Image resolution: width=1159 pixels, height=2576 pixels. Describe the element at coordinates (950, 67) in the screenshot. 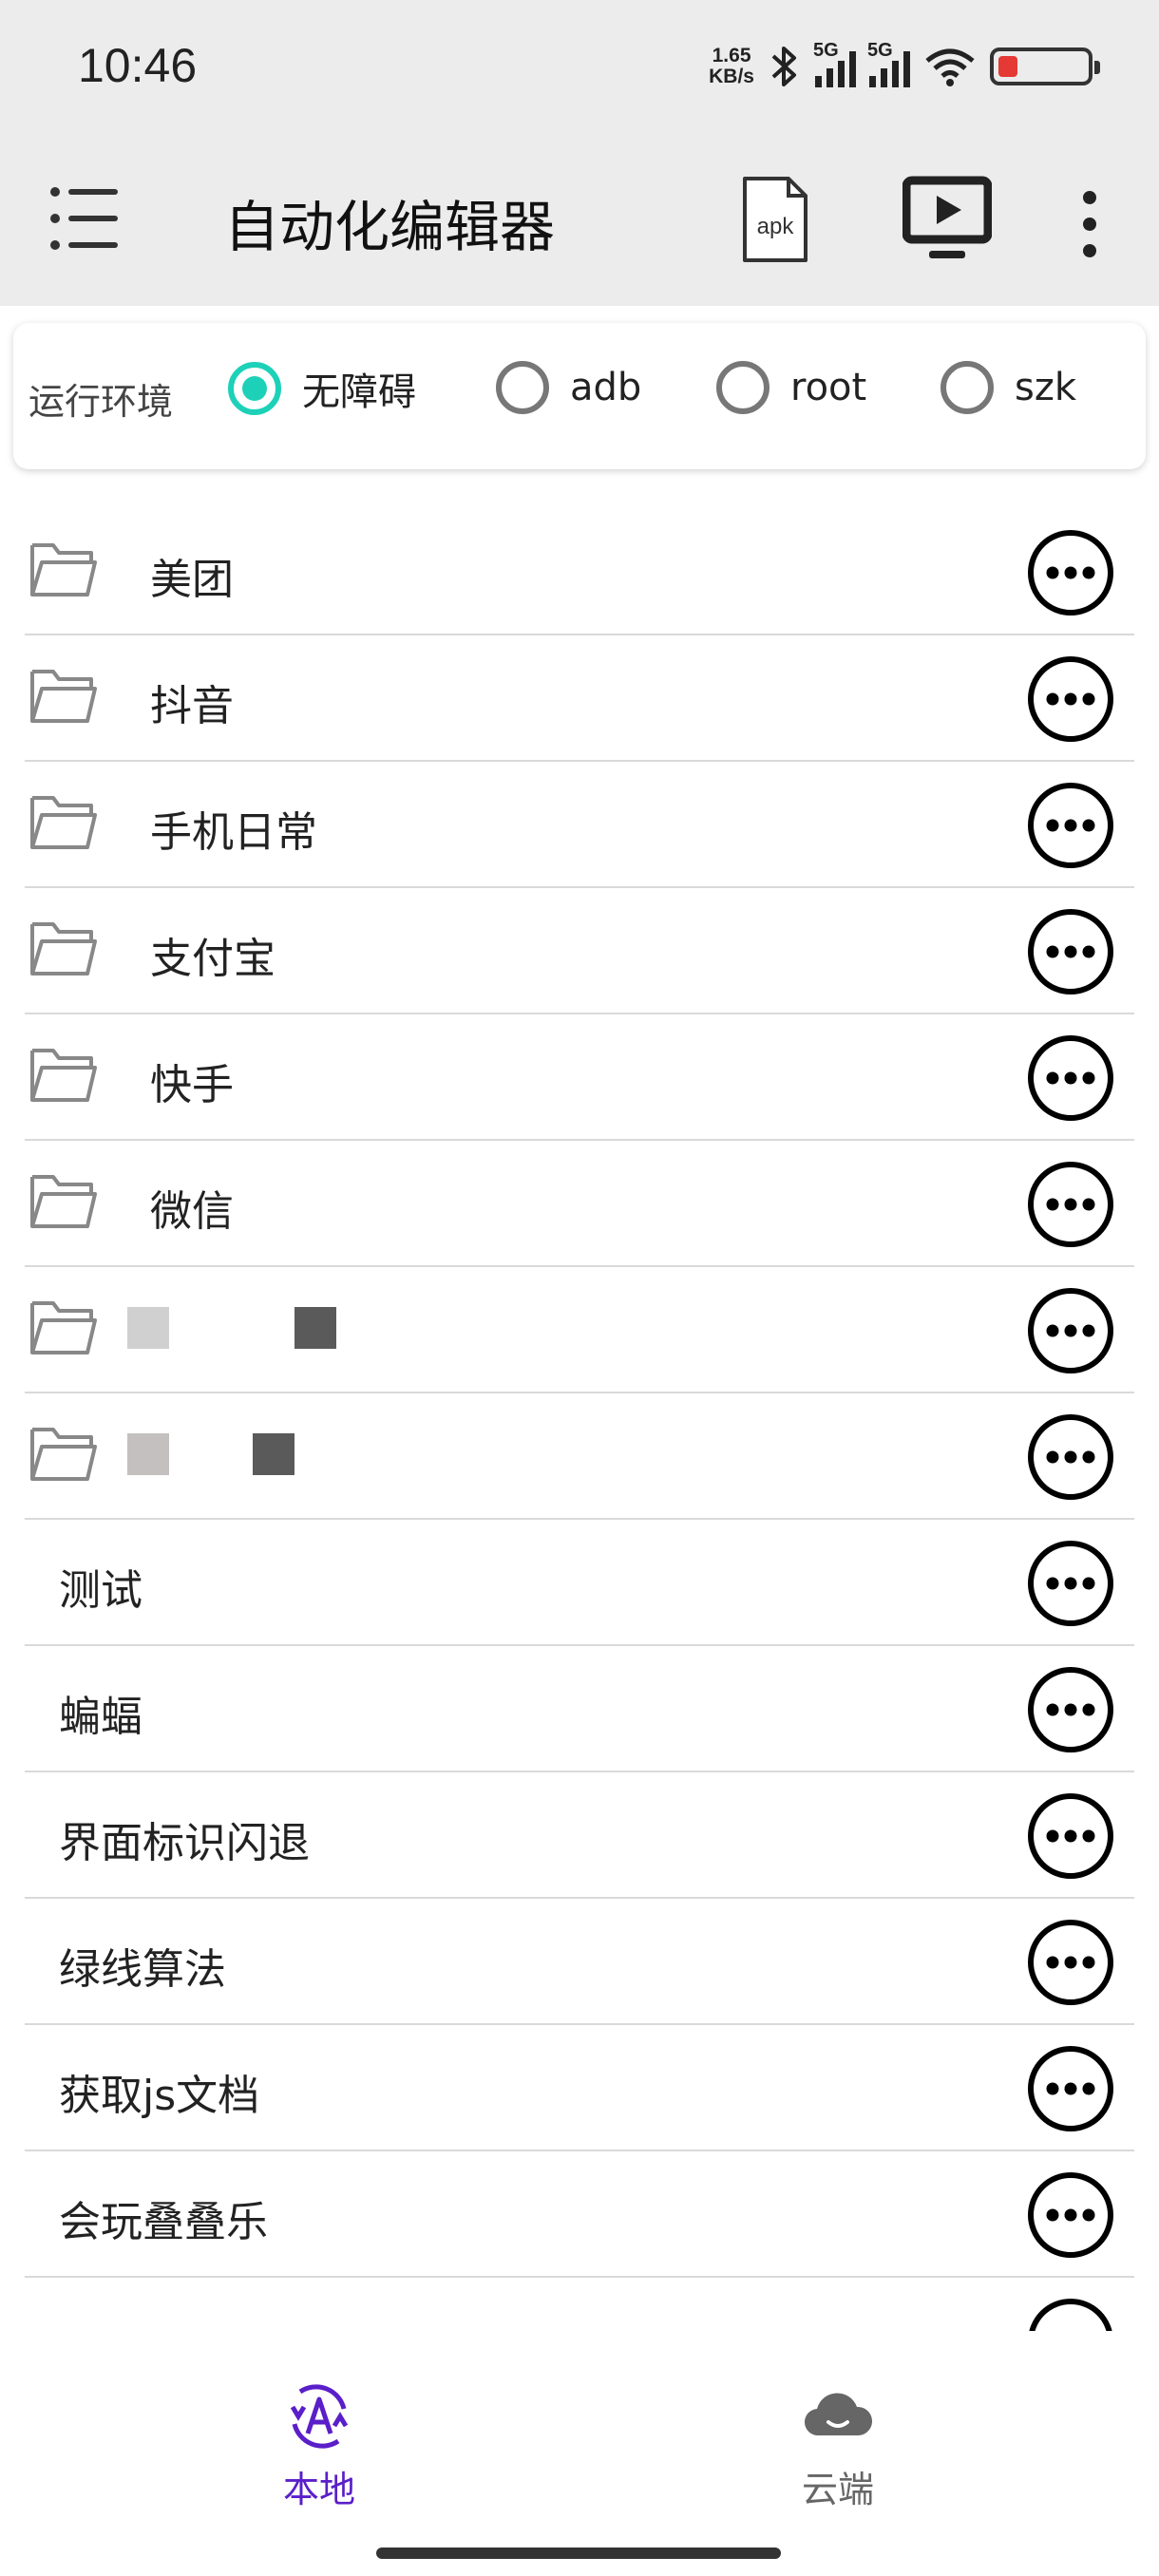

I see `wifi-icon` at that location.